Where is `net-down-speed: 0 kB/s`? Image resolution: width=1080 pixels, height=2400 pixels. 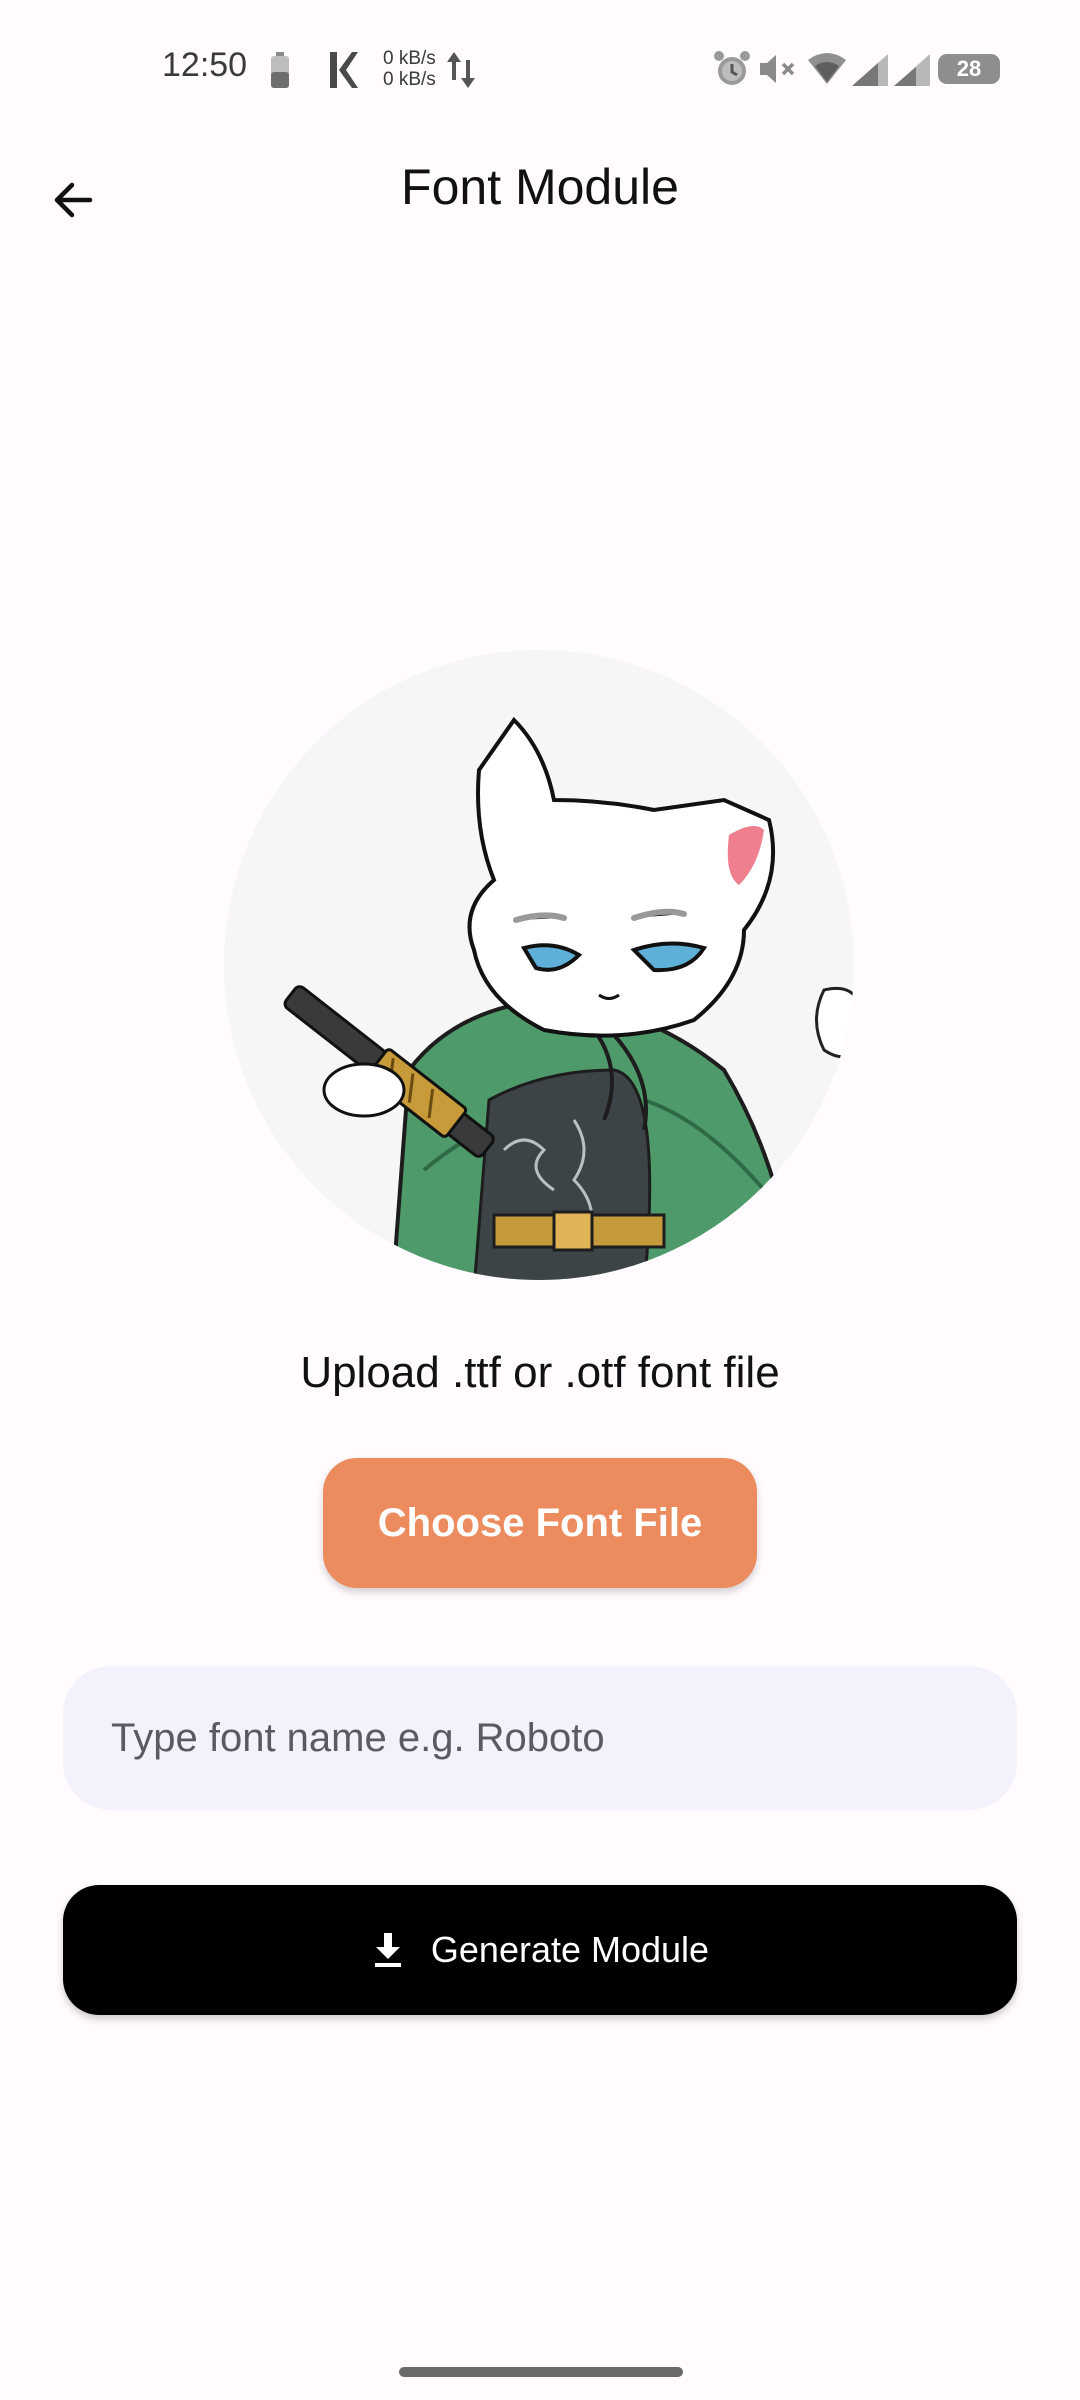
net-down-speed: 0 kB/s is located at coordinates (409, 79).